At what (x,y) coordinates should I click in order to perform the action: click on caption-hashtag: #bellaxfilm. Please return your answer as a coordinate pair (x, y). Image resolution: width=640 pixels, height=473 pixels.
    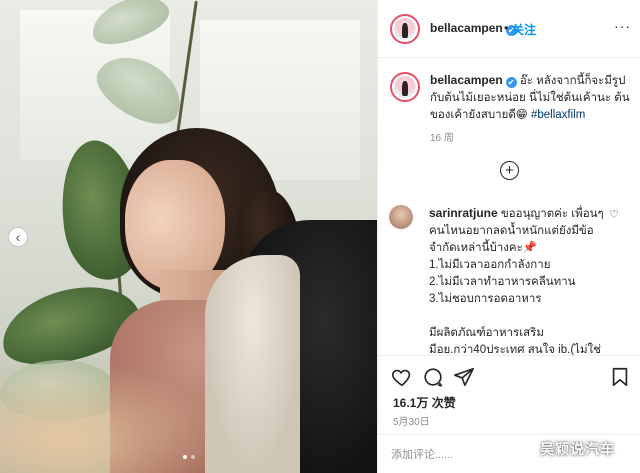
    Looking at the image, I should click on (558, 115).